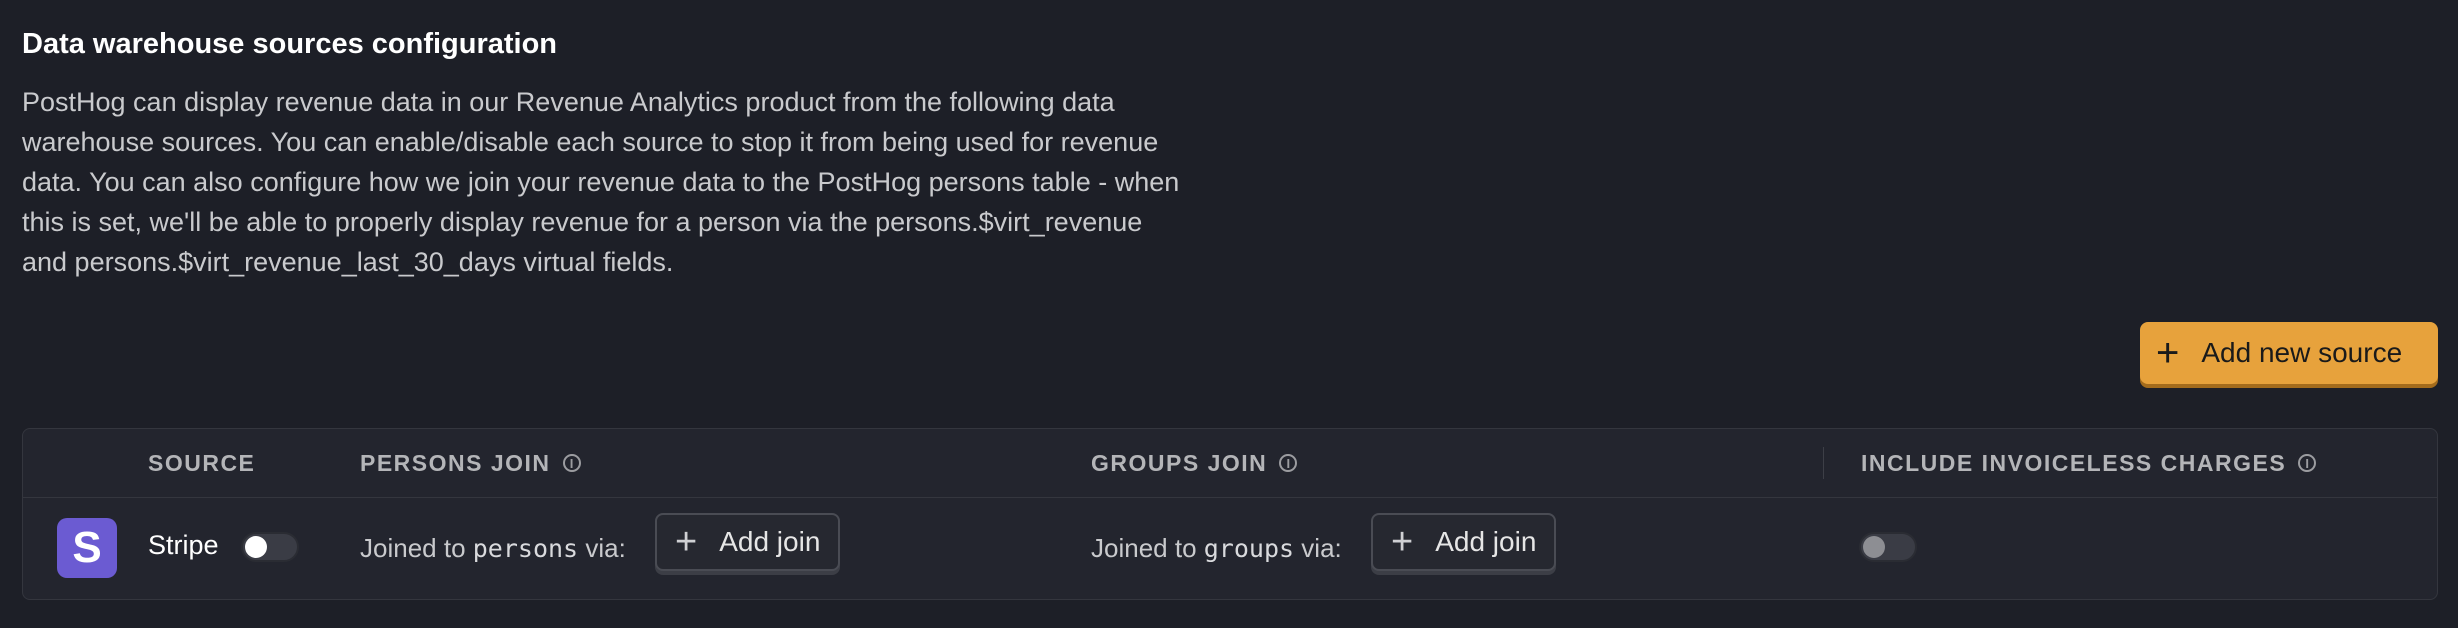  I want to click on include-invoiceless-toggle, so click(1888, 547).